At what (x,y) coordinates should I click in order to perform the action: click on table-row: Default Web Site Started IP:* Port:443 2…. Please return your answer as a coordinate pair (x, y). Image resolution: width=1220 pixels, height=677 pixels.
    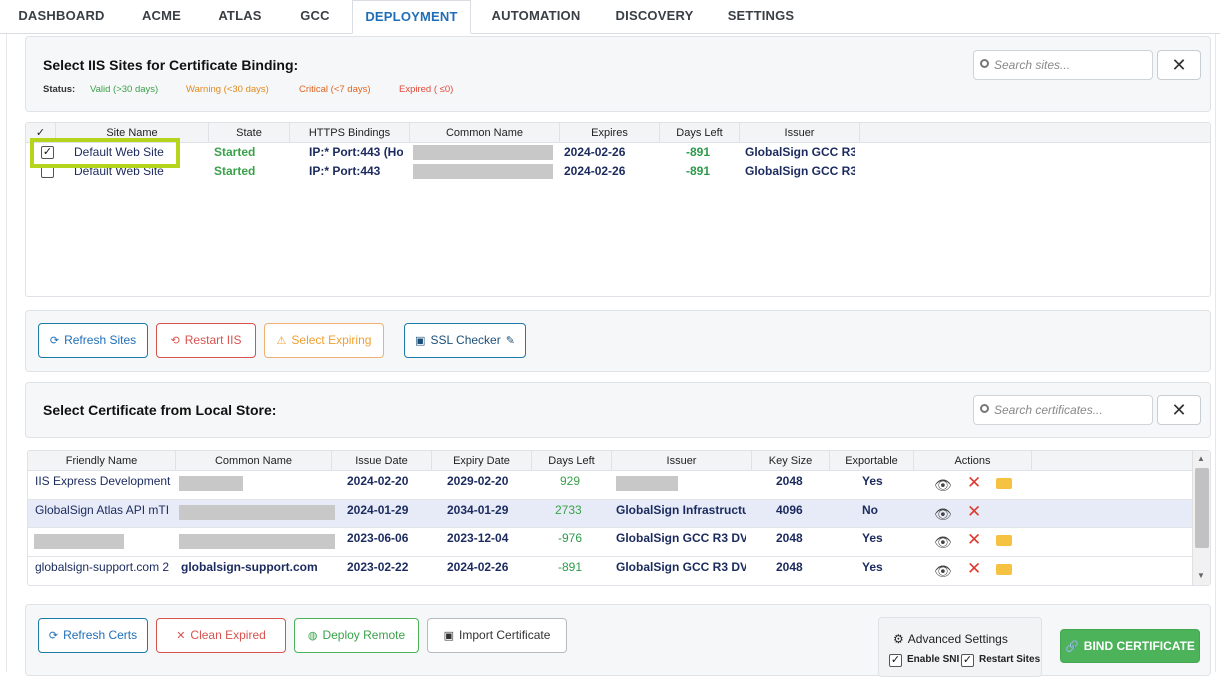
    Looking at the image, I should click on (618, 171).